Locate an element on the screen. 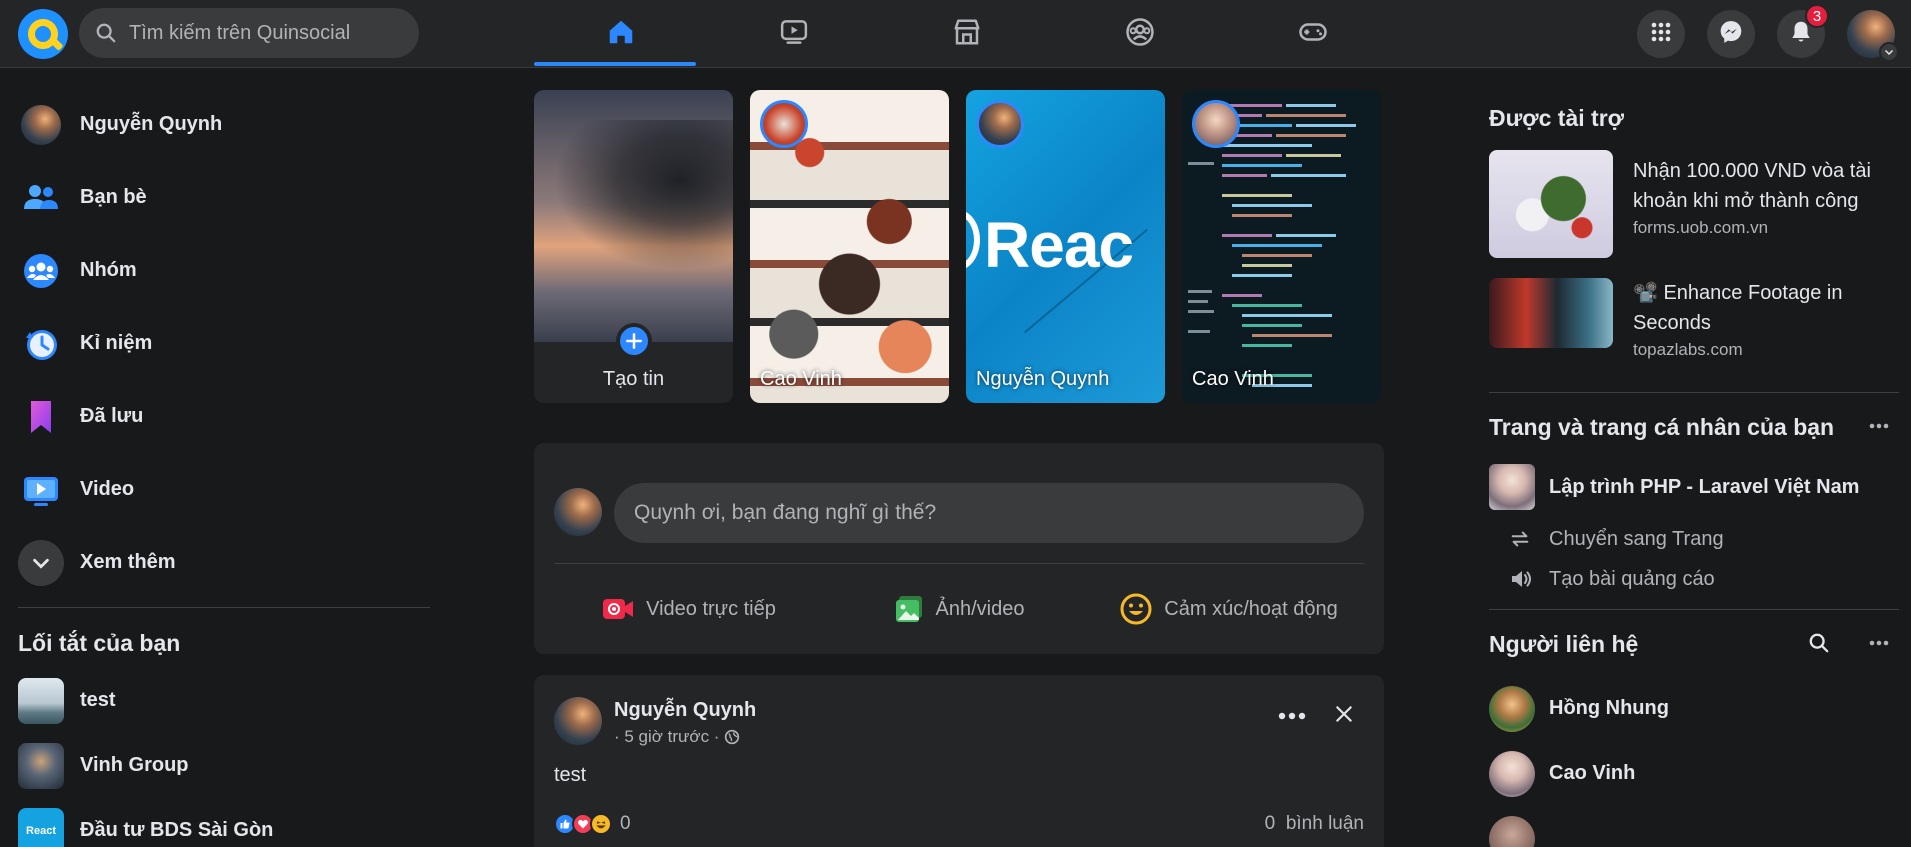 The width and height of the screenshot is (1911, 847). tab-groups is located at coordinates (1139, 34).